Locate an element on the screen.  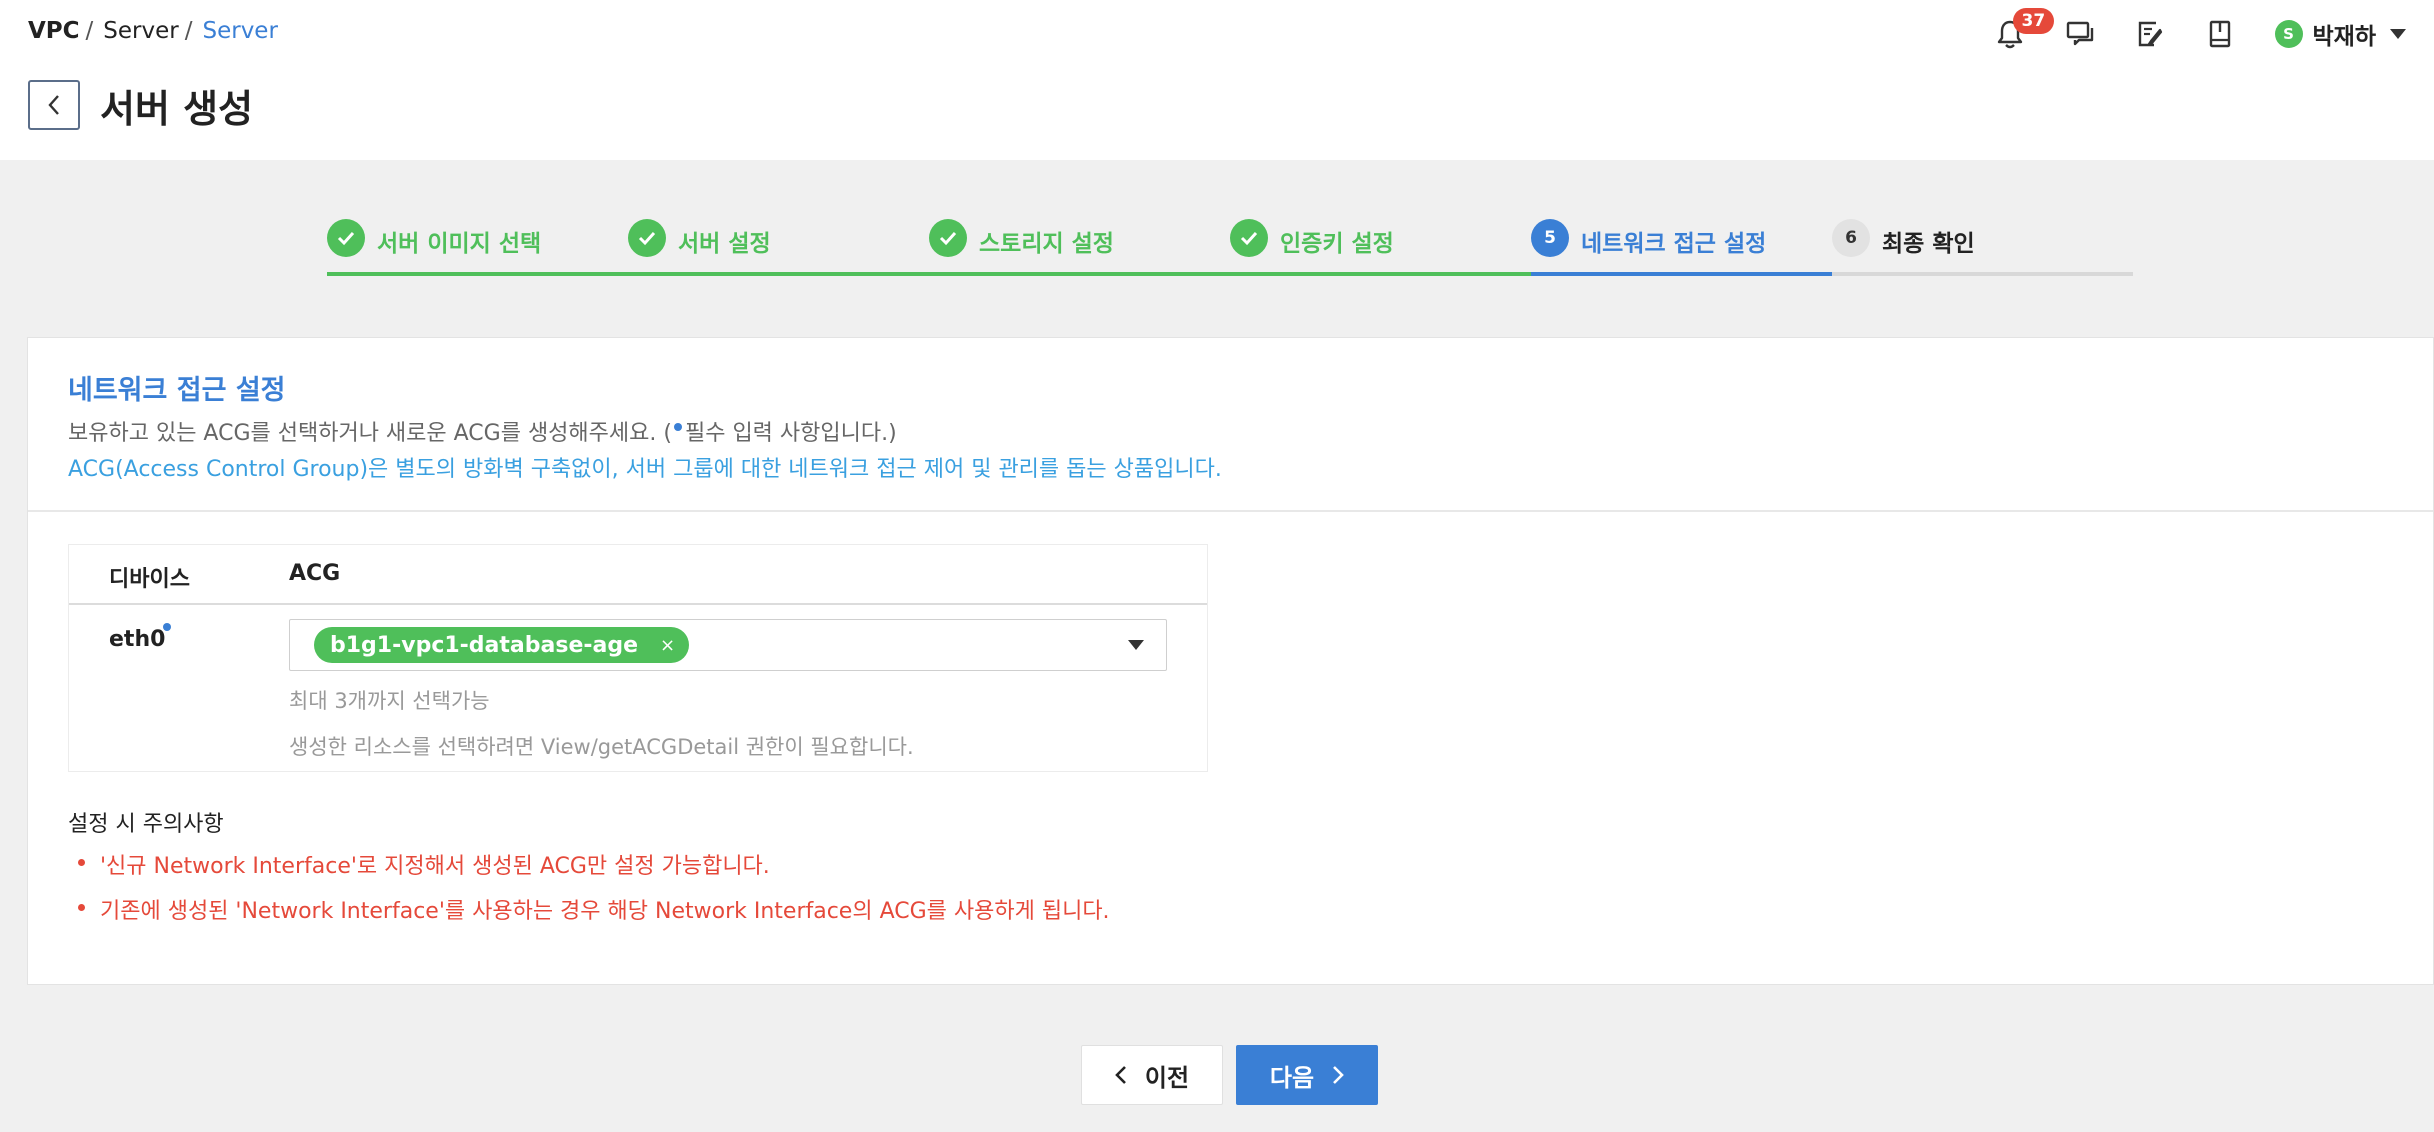
max-selection-hint: 최대 3개까지 선택가능 is located at coordinates (389, 701).